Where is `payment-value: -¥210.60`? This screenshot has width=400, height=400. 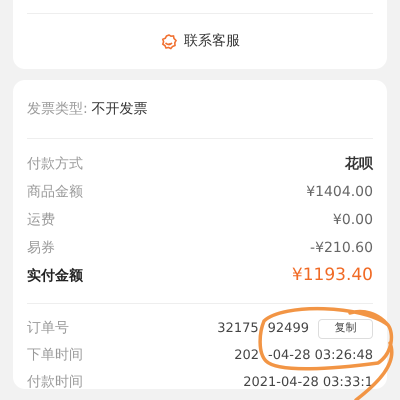 payment-value: -¥210.60 is located at coordinates (341, 248).